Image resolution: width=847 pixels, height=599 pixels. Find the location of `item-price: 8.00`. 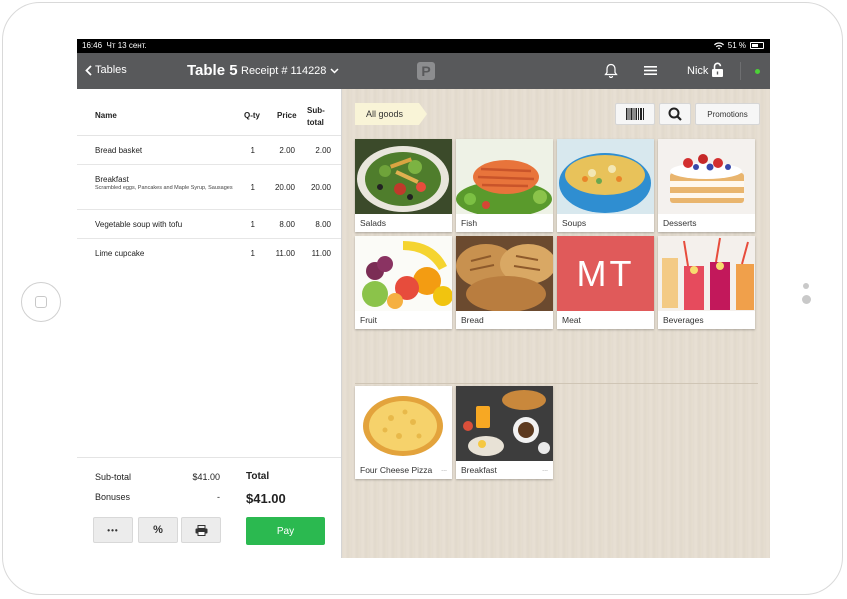

item-price: 8.00 is located at coordinates (277, 224).